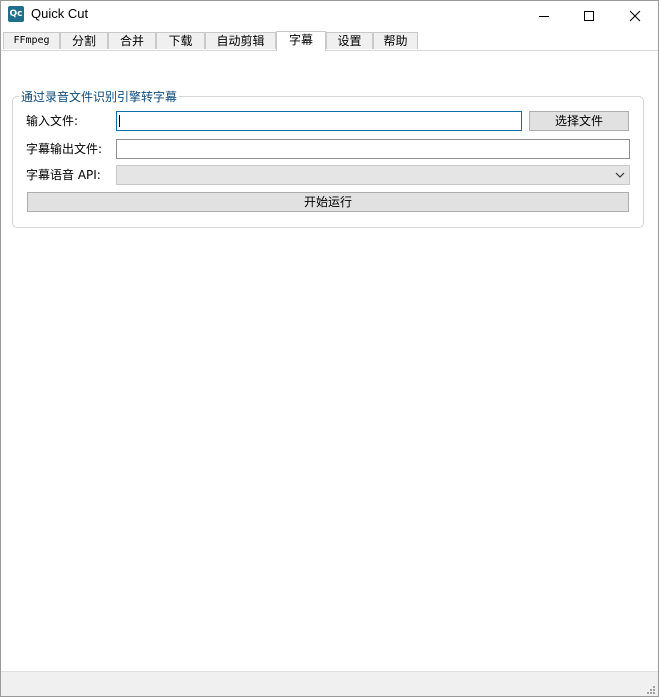 This screenshot has width=659, height=697. I want to click on output-file-field, so click(373, 149).